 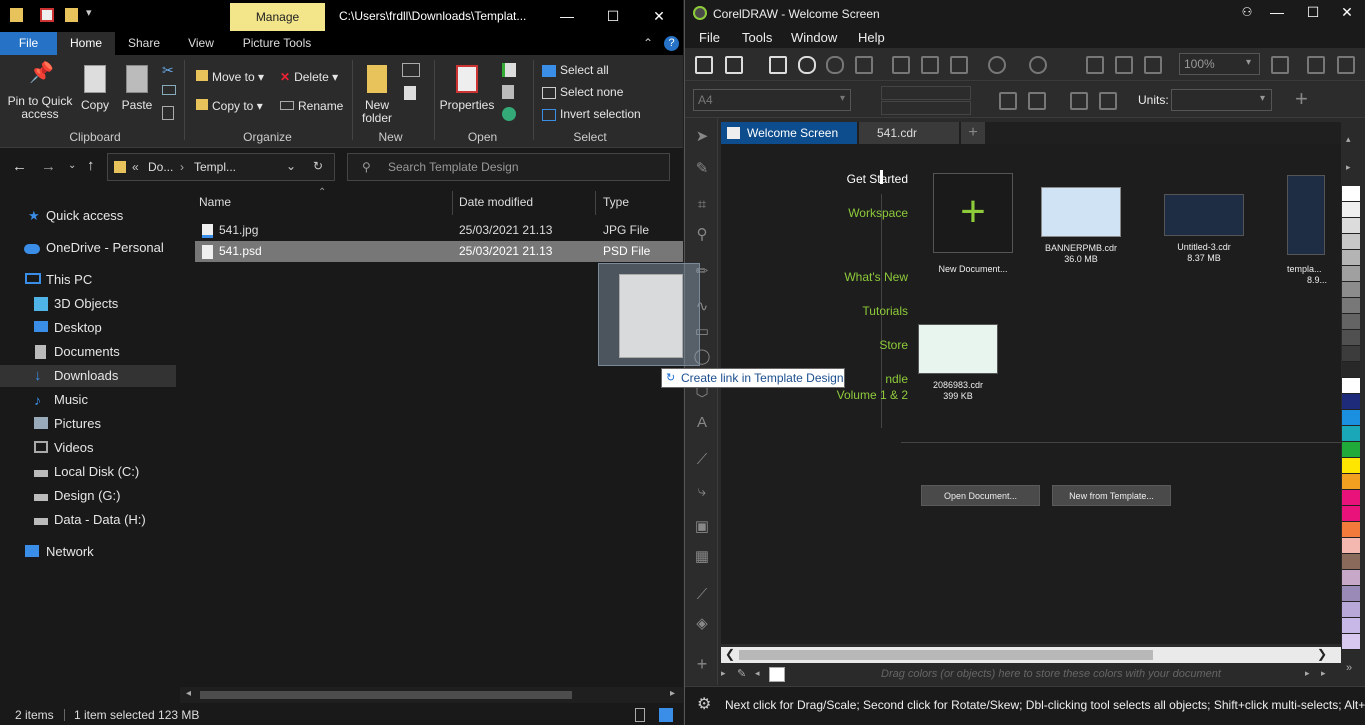 I want to click on delete-button: ✕ Delete ▾, so click(x=309, y=77).